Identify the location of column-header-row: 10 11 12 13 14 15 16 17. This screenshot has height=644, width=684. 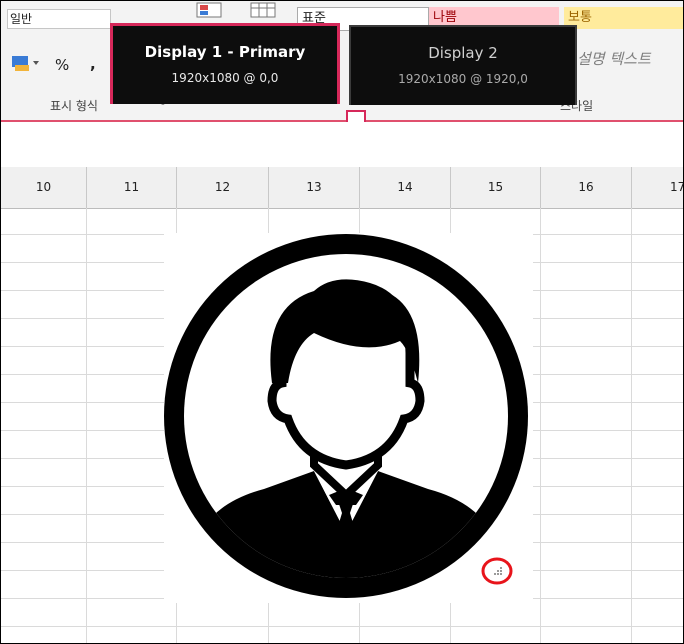
(342, 188).